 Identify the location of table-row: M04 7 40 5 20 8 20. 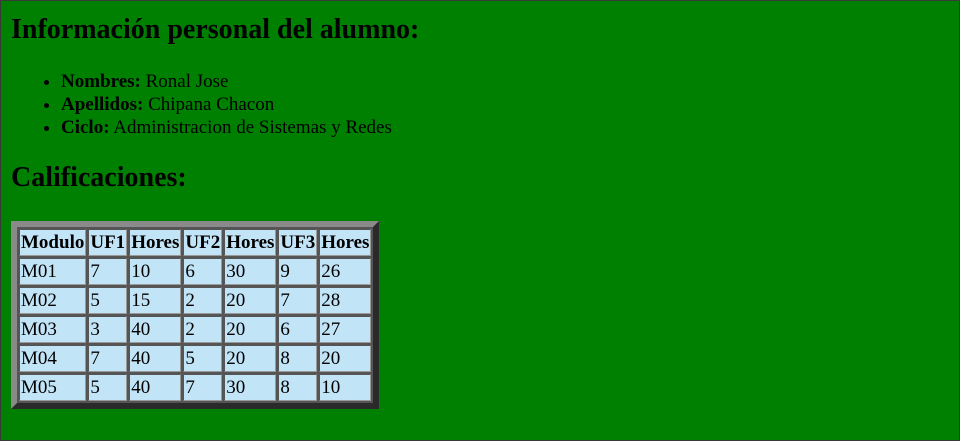
(195, 358).